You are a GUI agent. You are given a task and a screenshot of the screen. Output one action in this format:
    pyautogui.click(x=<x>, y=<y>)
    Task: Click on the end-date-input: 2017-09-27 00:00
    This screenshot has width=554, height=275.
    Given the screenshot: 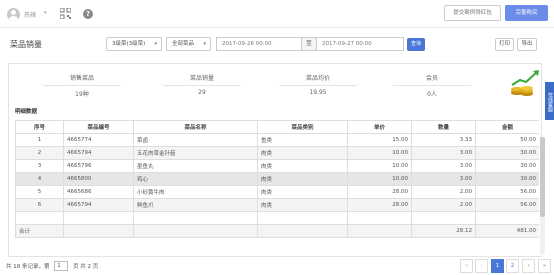 What is the action you would take?
    pyautogui.click(x=360, y=44)
    